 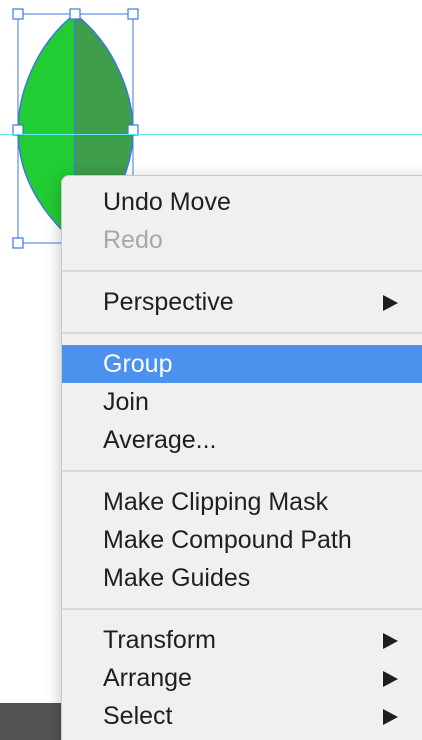 What do you see at coordinates (242, 502) in the screenshot?
I see `menu-item-make-clipping-mask: Make Clipping Mask` at bounding box center [242, 502].